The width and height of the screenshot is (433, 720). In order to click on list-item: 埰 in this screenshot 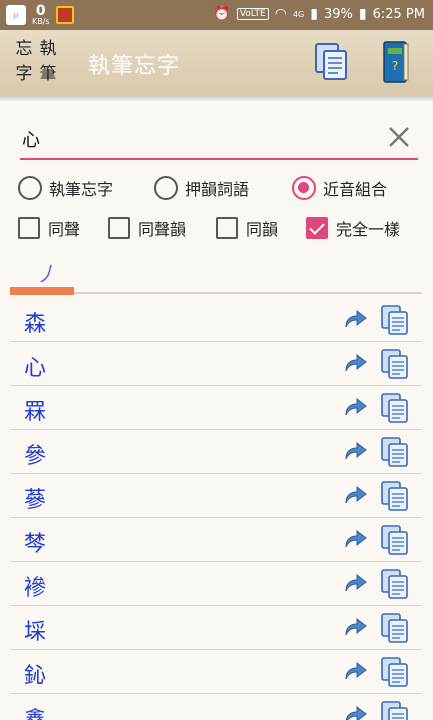, I will do `click(216, 628)`.